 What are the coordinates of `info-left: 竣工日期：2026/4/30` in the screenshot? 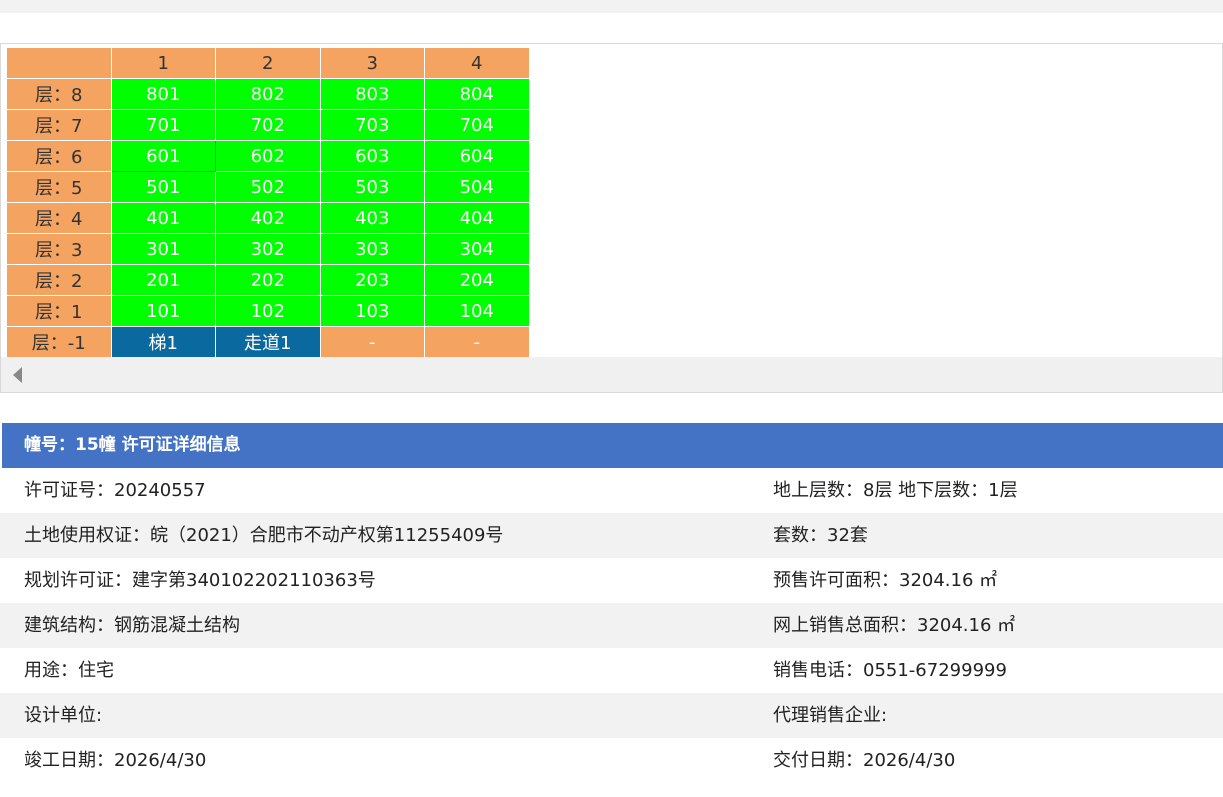 It's located at (115, 760).